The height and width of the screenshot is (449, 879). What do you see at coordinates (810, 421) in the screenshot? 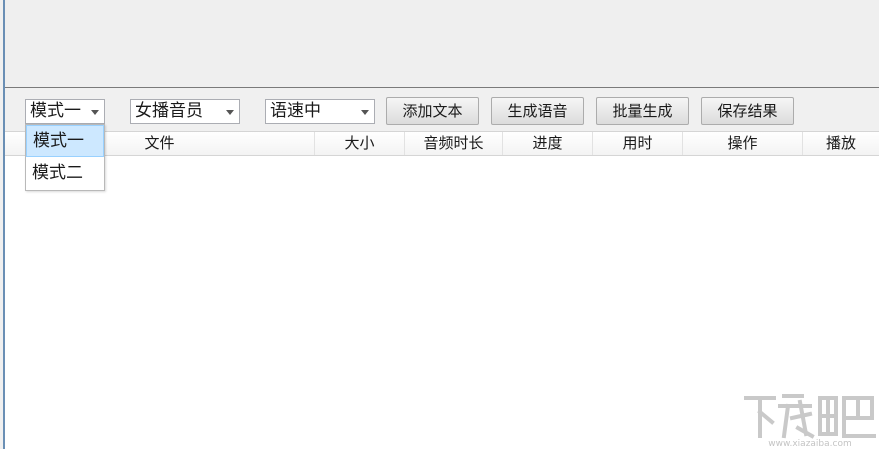
I see `watermark-logo: www.xiazaiba.com` at bounding box center [810, 421].